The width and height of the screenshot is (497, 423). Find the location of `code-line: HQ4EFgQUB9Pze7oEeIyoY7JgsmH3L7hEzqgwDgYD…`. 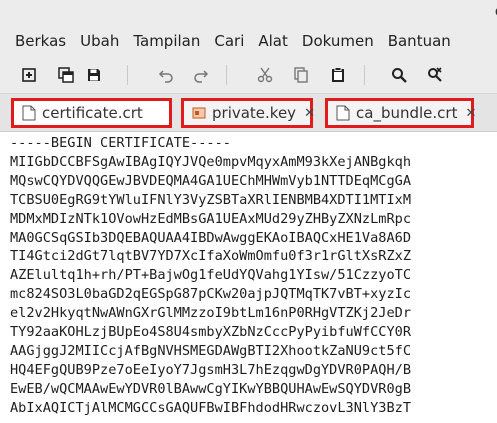

code-line: HQ4EFgQUB9Pze7oEeIyoY7JgsmH3L7hEzqgwDgYD… is located at coordinates (211, 369).